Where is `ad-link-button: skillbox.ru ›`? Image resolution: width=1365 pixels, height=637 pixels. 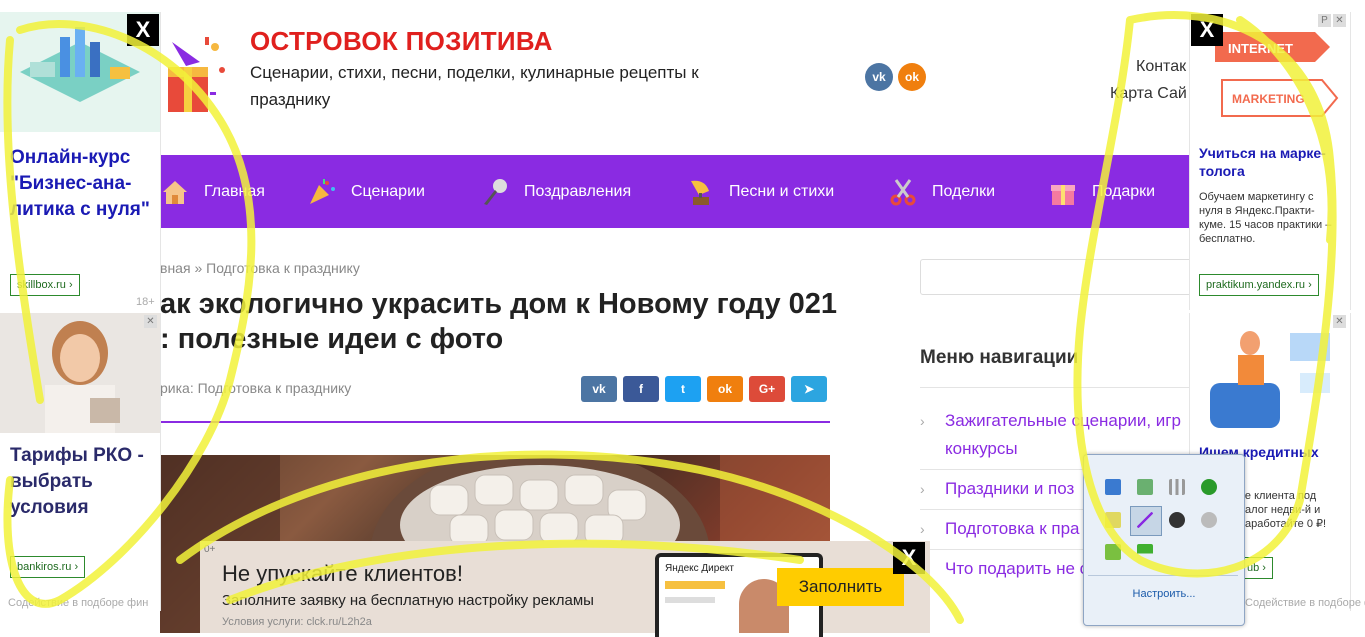
ad-link-button: skillbox.ru › is located at coordinates (45, 285).